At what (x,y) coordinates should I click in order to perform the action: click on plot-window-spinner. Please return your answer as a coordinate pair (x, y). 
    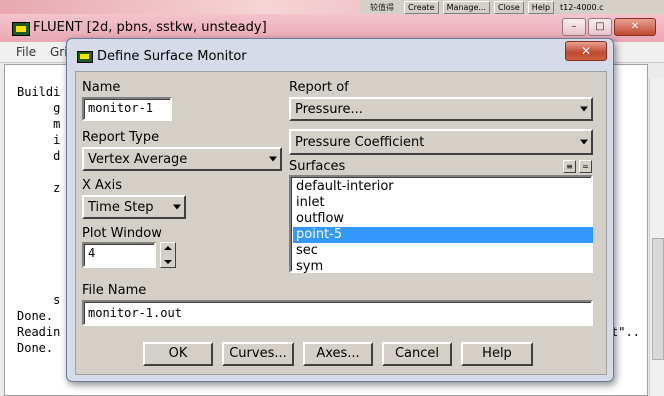
    Looking at the image, I should click on (168, 255).